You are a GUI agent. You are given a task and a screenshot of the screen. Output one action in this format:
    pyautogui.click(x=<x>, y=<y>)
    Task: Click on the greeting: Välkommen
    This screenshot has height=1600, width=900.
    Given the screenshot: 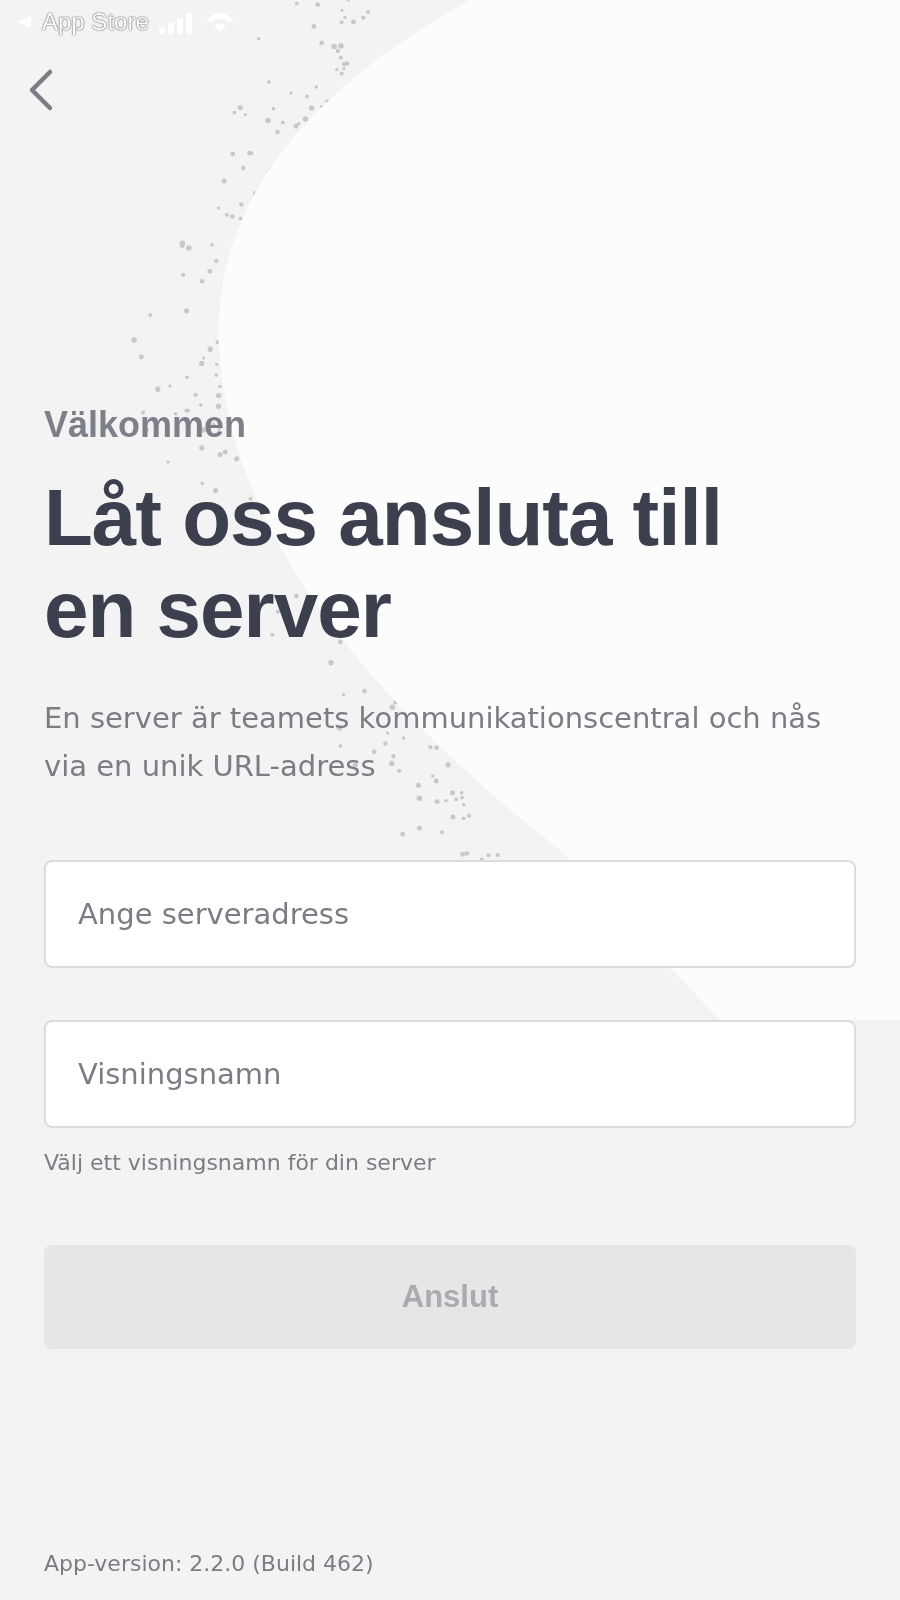 What is the action you would take?
    pyautogui.click(x=146, y=425)
    